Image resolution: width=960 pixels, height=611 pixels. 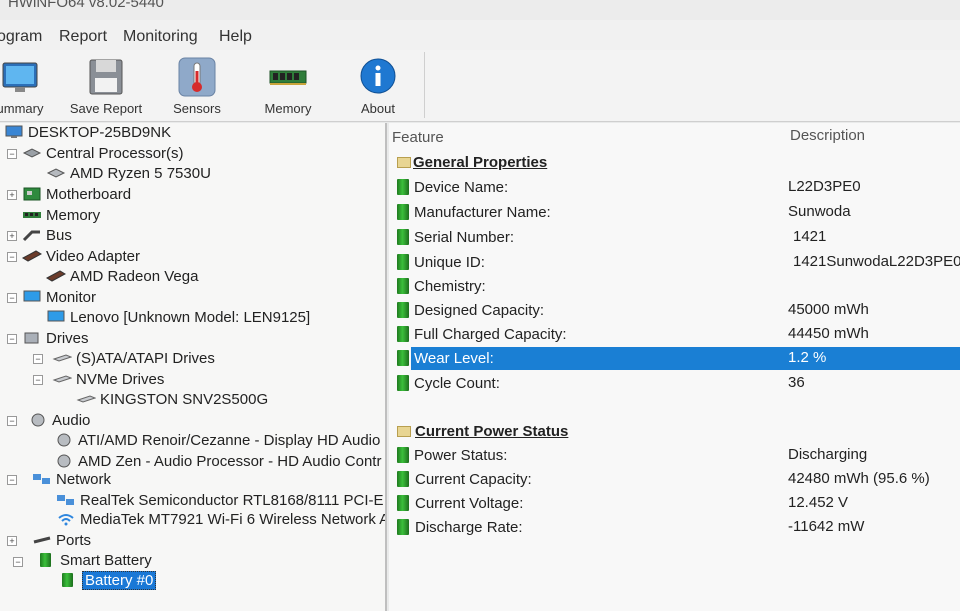 I want to click on tree-item-smart-battery: Smart Battery, so click(x=94, y=562).